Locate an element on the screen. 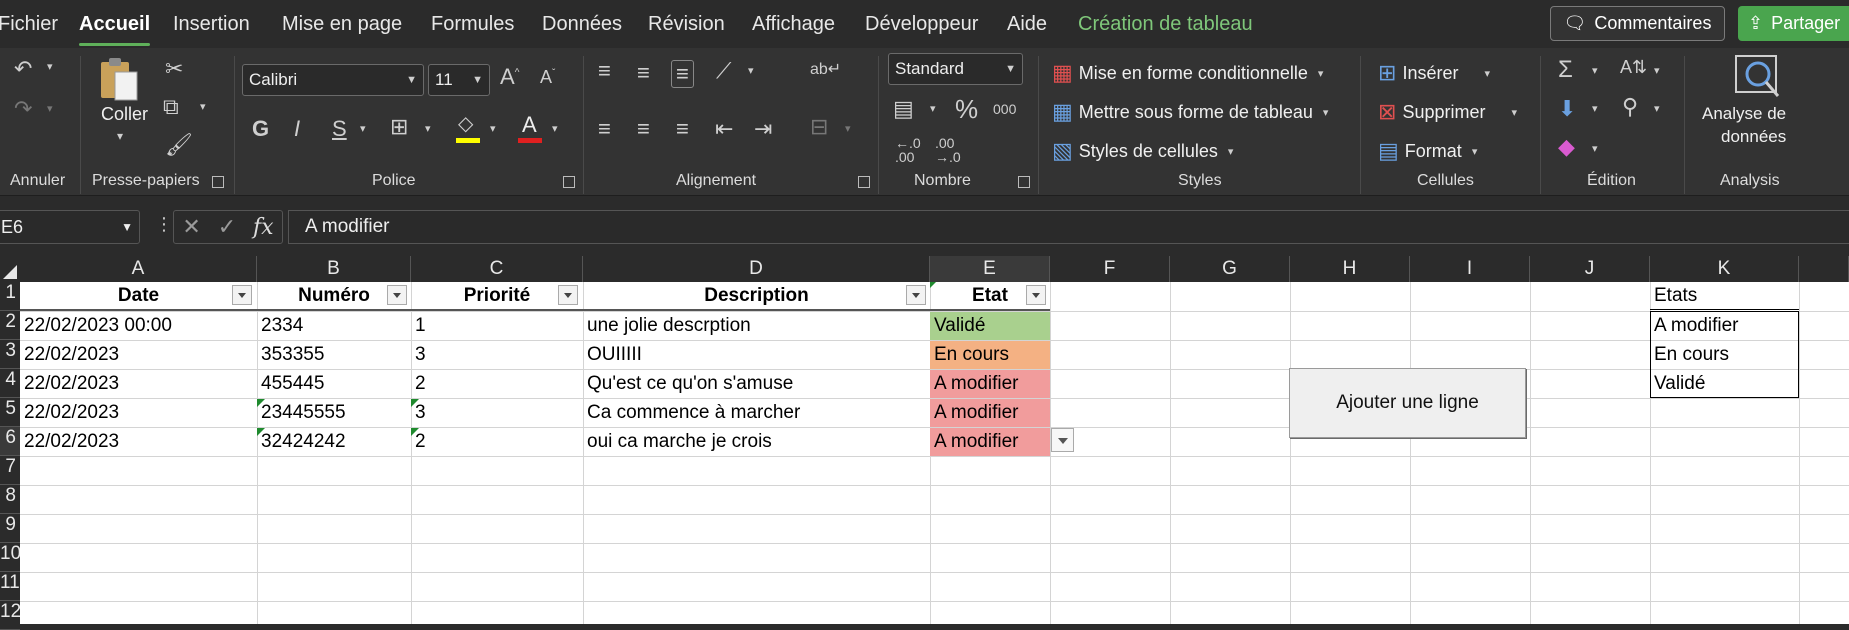 The height and width of the screenshot is (630, 1849). cell-d5: Ca commence à marcher is located at coordinates (756, 413).